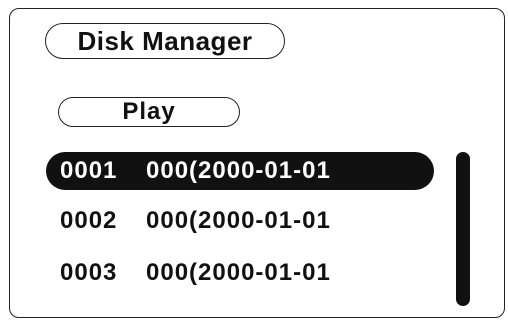  I want to click on page-title-label: Disk Manager, so click(165, 40).